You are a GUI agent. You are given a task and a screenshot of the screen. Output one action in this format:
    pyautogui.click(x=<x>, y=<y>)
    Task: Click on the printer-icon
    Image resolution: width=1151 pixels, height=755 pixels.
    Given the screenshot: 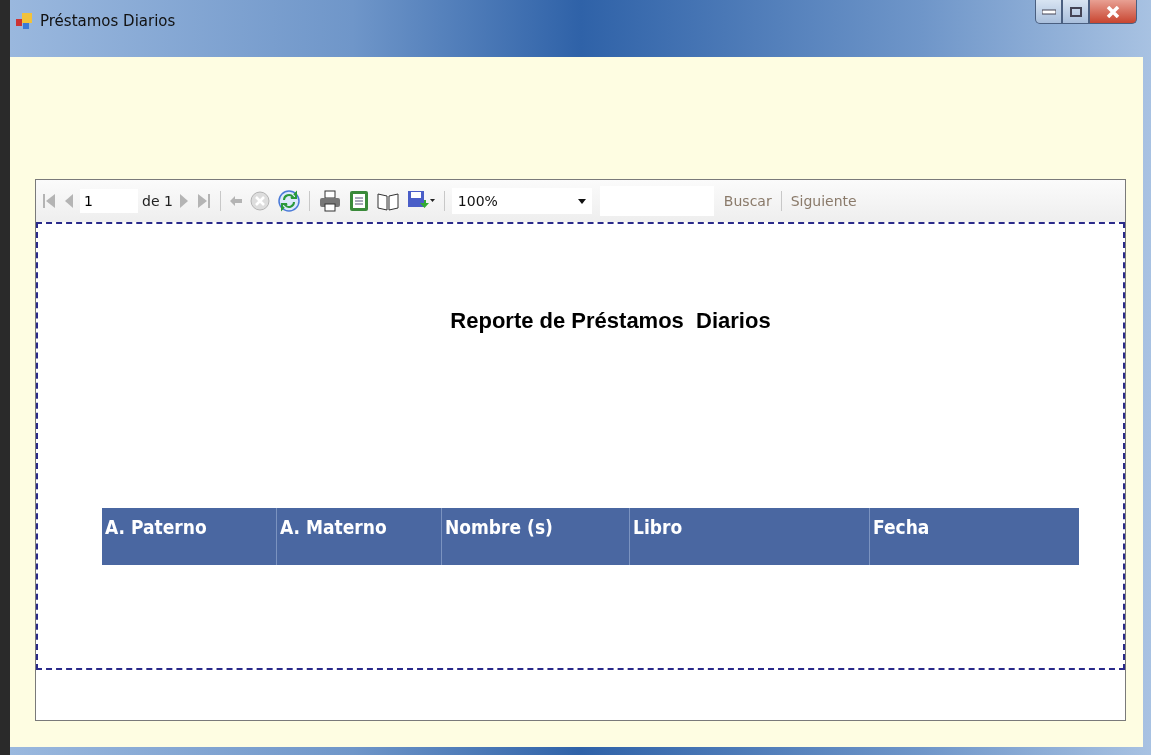 What is the action you would take?
    pyautogui.click(x=329, y=201)
    